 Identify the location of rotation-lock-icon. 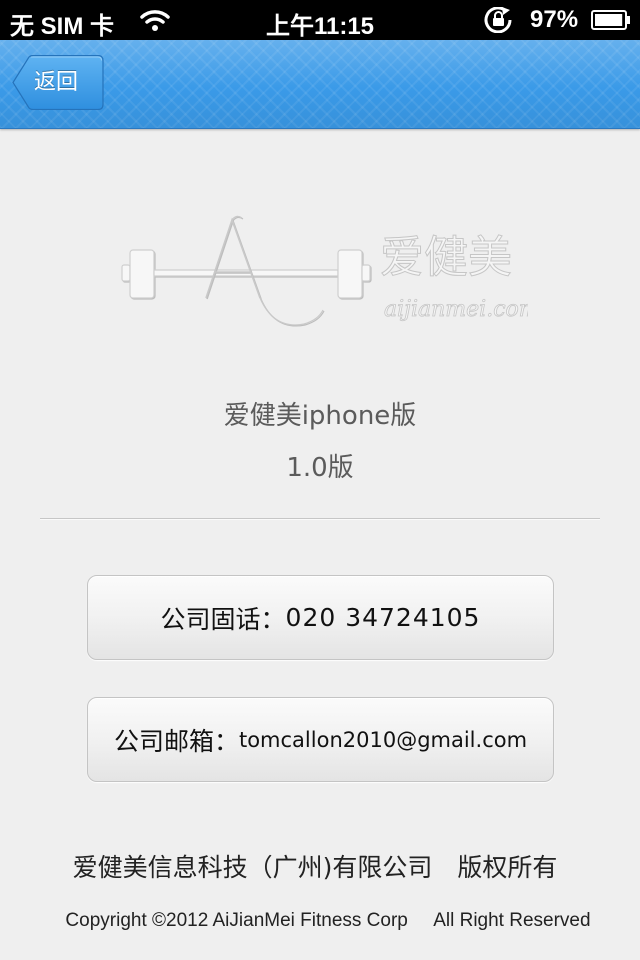
(498, 20).